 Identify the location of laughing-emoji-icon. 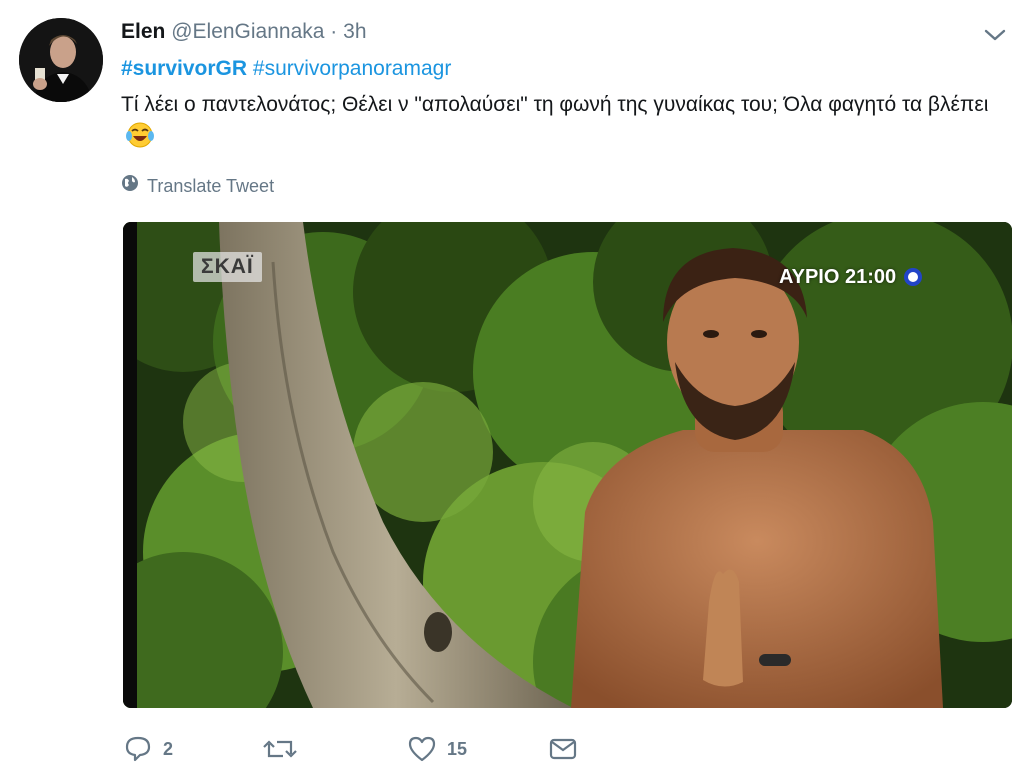
(140, 140).